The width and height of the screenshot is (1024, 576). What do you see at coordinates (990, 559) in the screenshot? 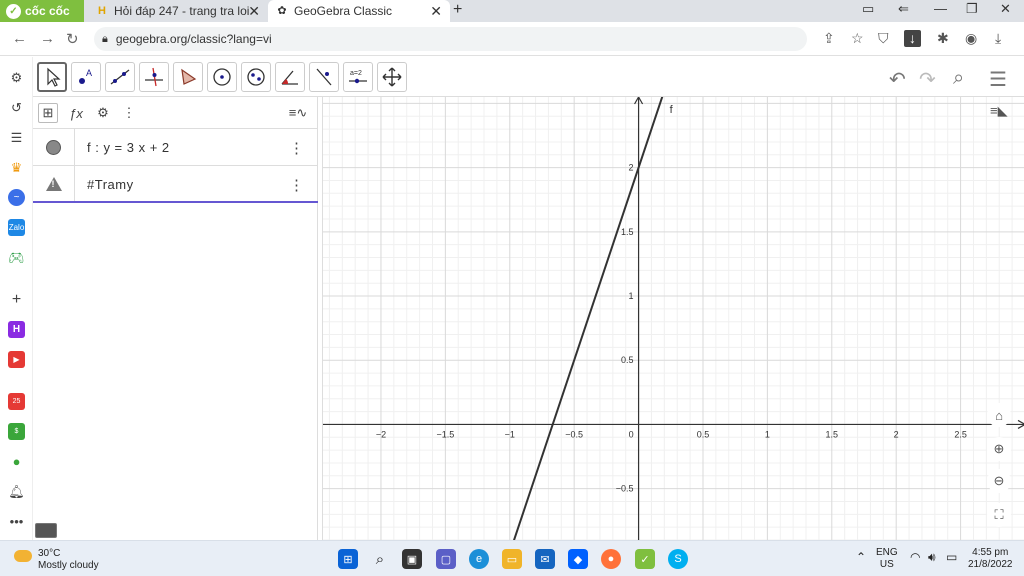
I see `clock: 4:55 pm 21/8/2022` at bounding box center [990, 559].